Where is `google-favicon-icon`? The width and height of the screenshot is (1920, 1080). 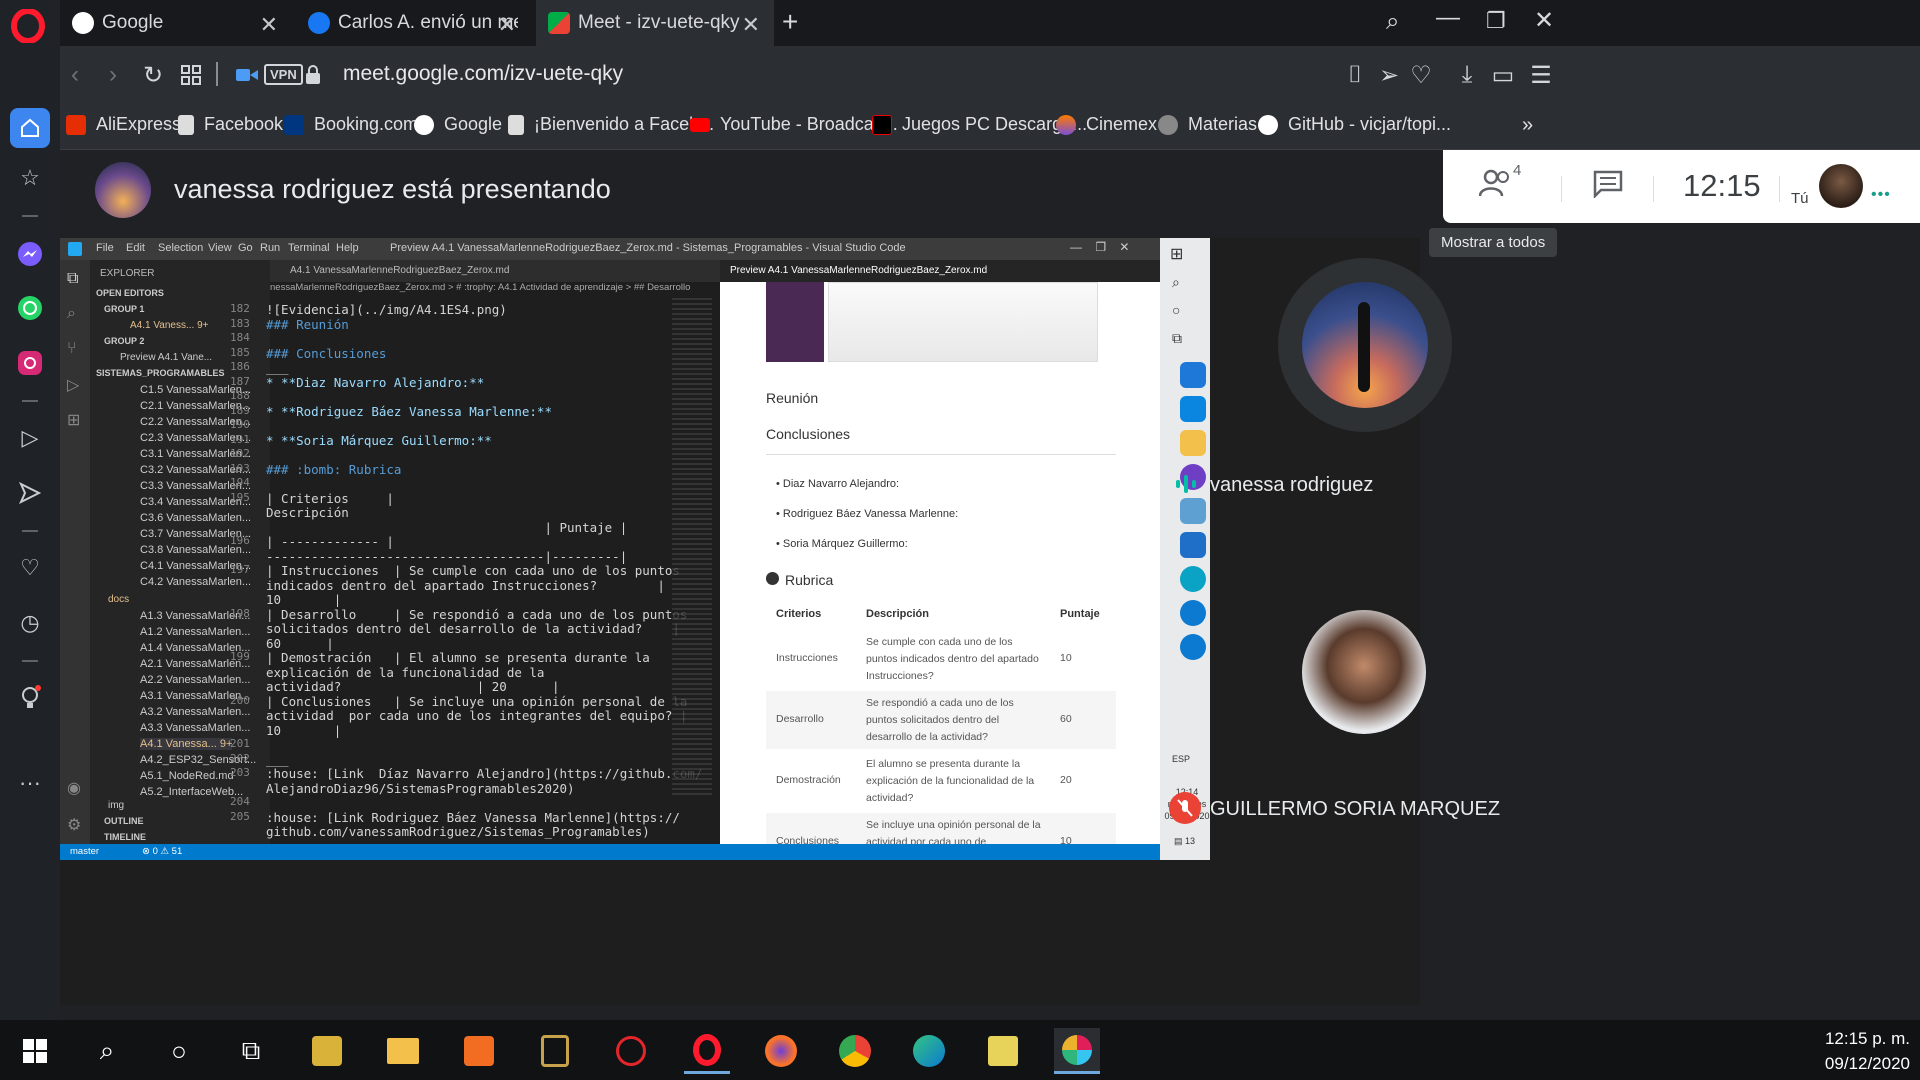
google-favicon-icon is located at coordinates (83, 23).